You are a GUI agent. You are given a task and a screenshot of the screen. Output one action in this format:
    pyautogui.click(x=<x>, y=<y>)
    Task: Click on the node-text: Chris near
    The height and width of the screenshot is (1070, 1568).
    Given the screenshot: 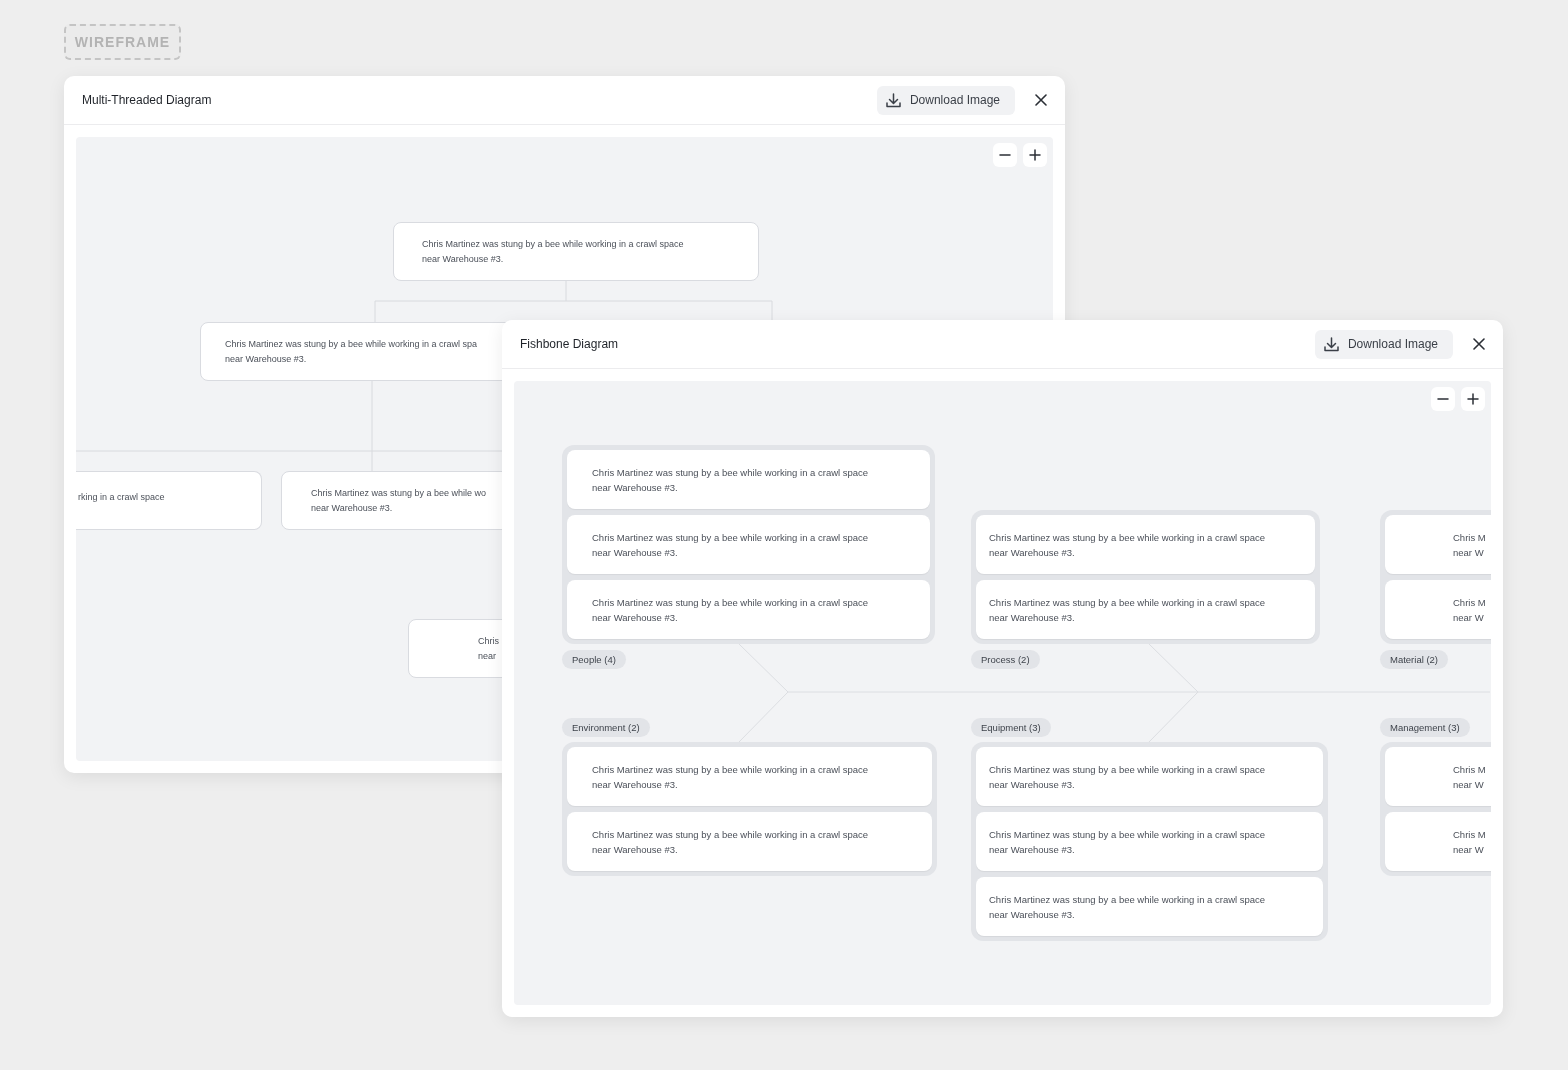 What is the action you would take?
    pyautogui.click(x=488, y=649)
    